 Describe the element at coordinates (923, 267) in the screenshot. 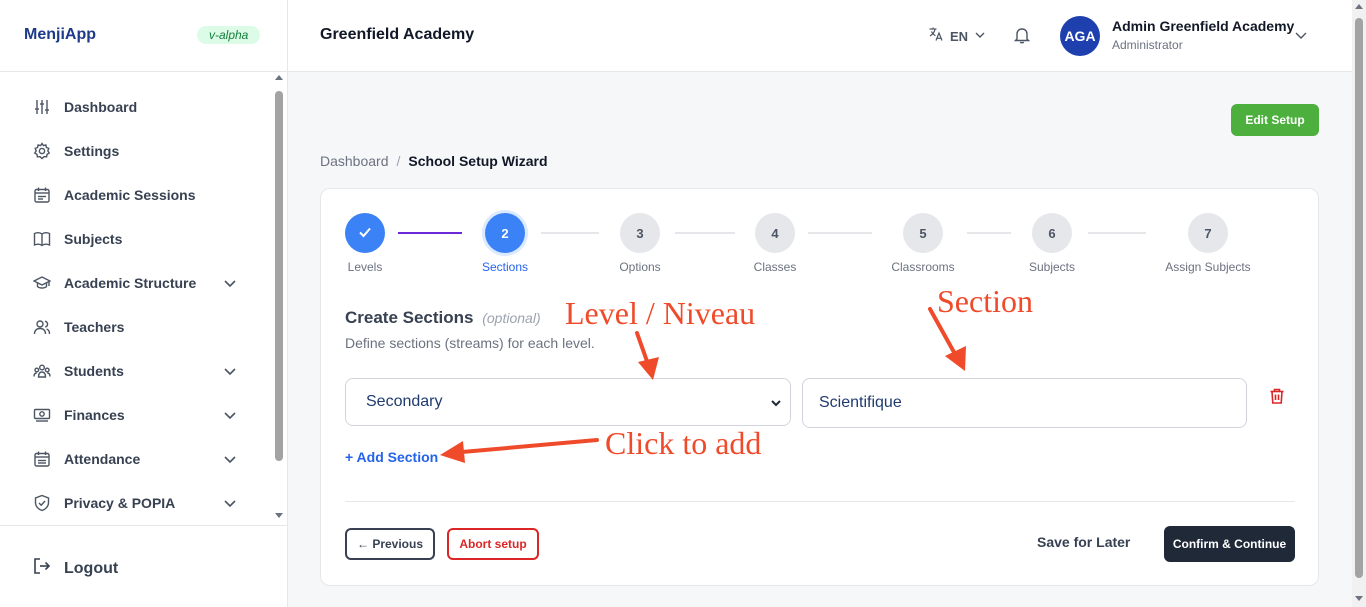

I see `step-5-label: Classrooms` at that location.